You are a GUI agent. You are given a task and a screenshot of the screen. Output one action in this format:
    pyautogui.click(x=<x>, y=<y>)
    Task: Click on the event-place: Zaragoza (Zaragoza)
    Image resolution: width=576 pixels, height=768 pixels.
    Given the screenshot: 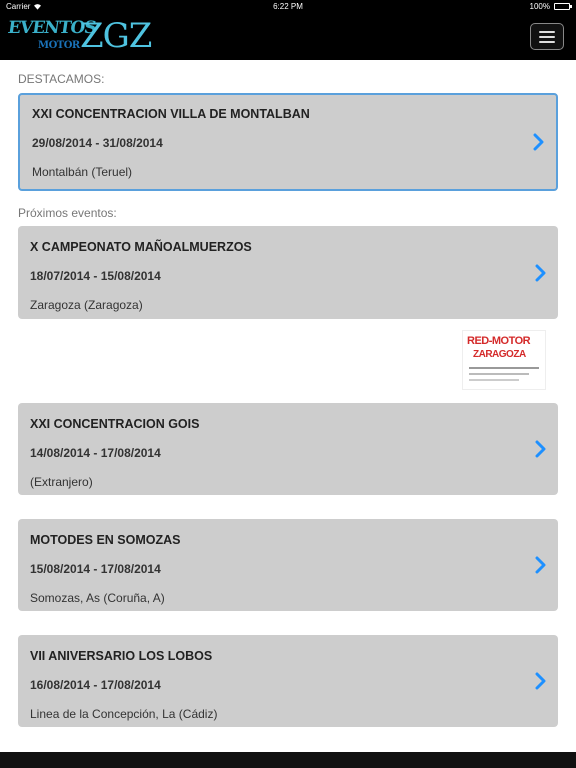 What is the action you would take?
    pyautogui.click(x=86, y=305)
    